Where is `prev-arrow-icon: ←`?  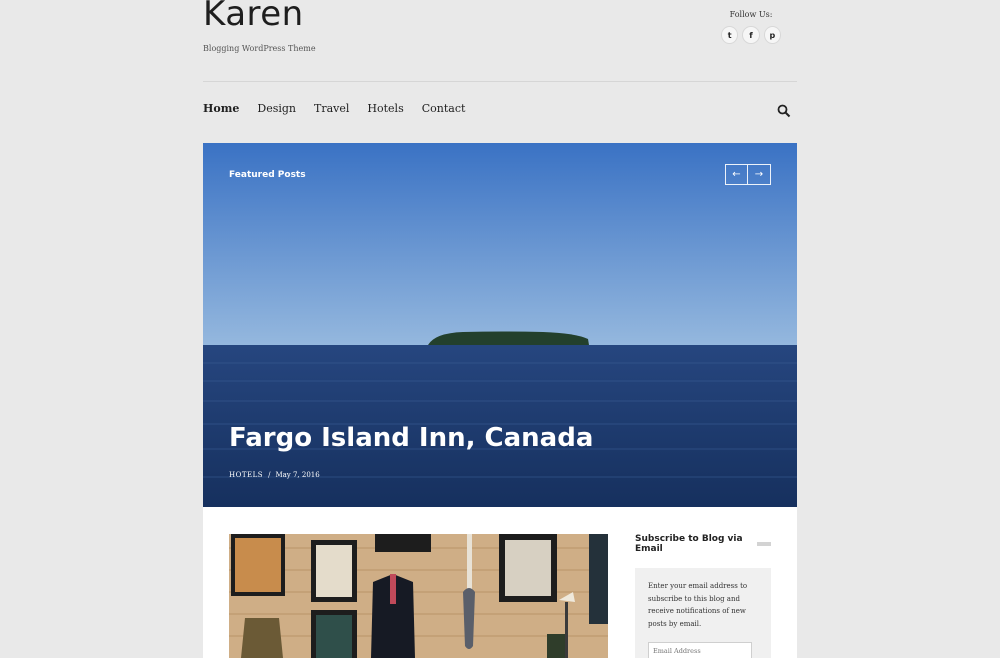 prev-arrow-icon: ← is located at coordinates (736, 174).